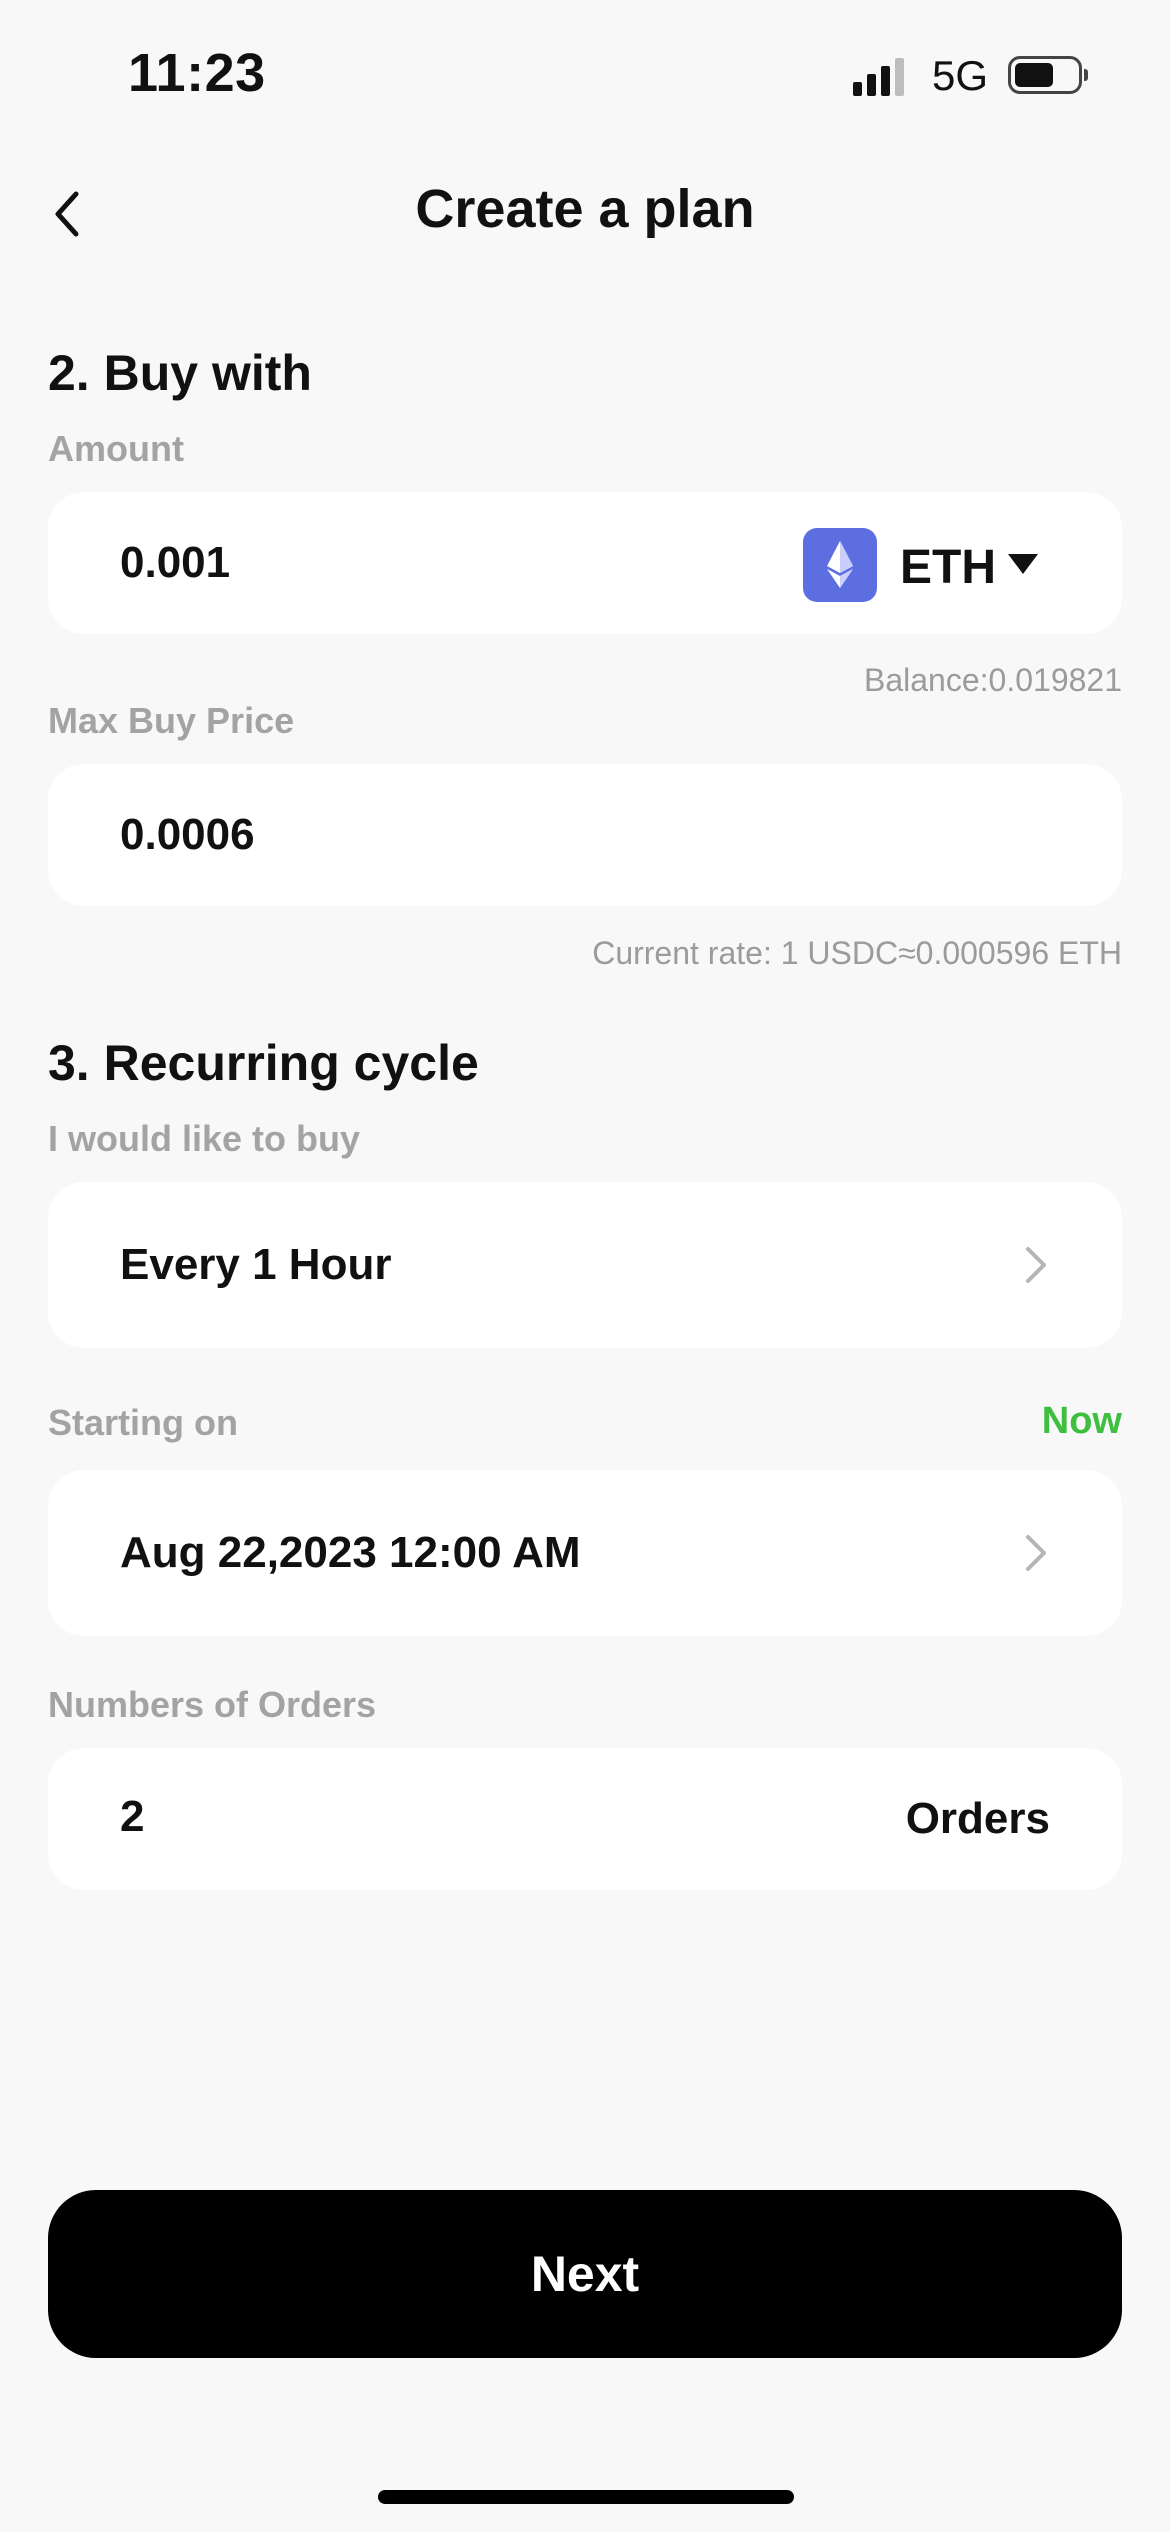  I want to click on start-date-value: Aug 22,2023 12:00 AM, so click(350, 1552).